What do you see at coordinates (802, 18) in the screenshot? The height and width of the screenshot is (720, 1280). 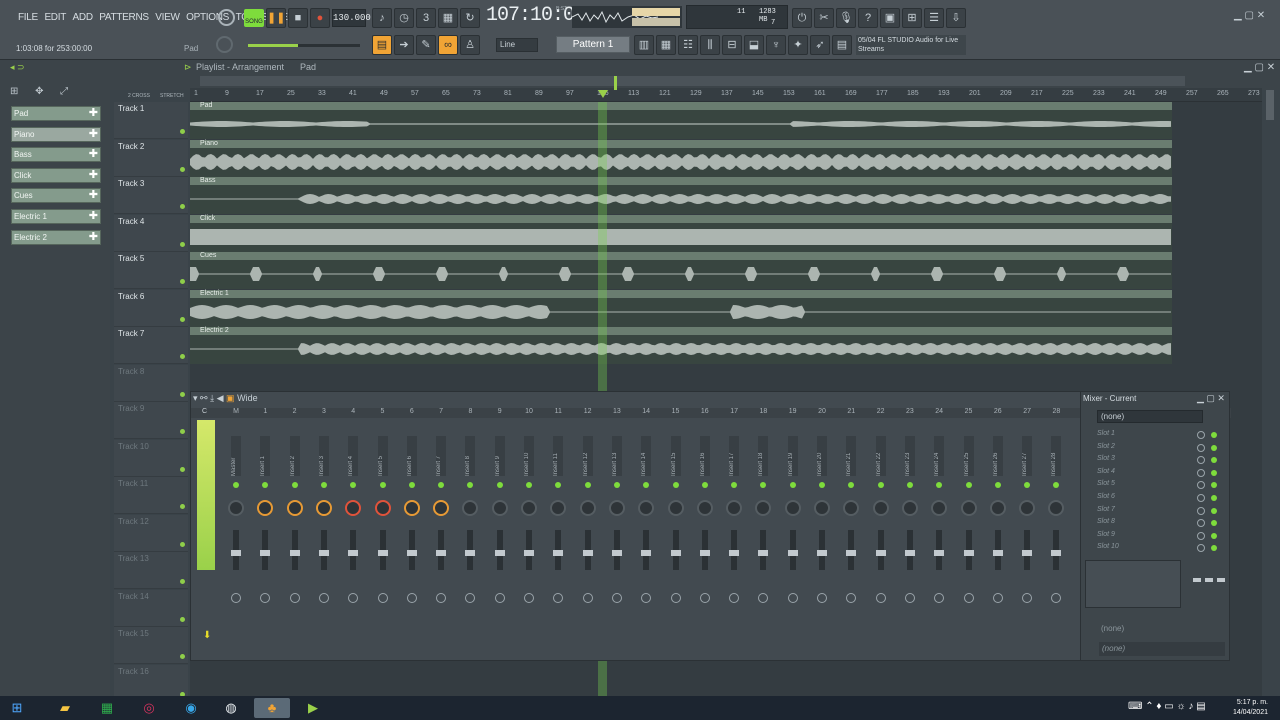 I see `online-icon: ⏻` at bounding box center [802, 18].